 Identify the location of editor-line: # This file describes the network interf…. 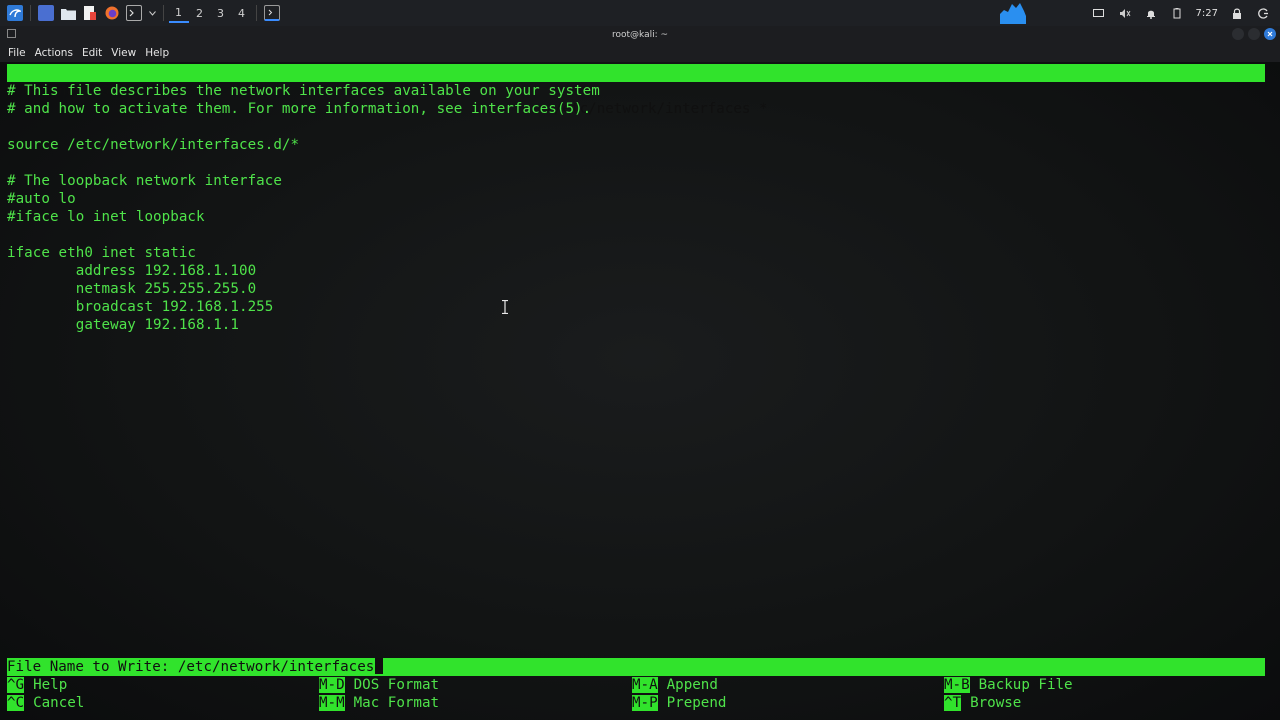
(303, 91).